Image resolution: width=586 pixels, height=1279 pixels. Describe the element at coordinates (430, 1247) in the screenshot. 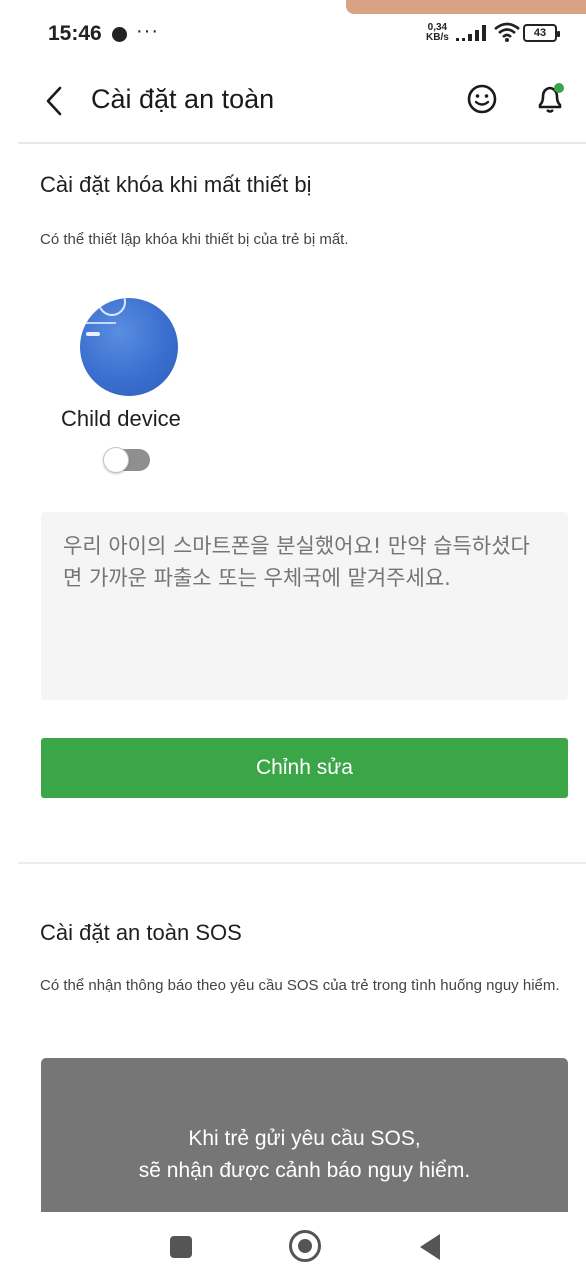

I see `triangle-back-icon` at that location.